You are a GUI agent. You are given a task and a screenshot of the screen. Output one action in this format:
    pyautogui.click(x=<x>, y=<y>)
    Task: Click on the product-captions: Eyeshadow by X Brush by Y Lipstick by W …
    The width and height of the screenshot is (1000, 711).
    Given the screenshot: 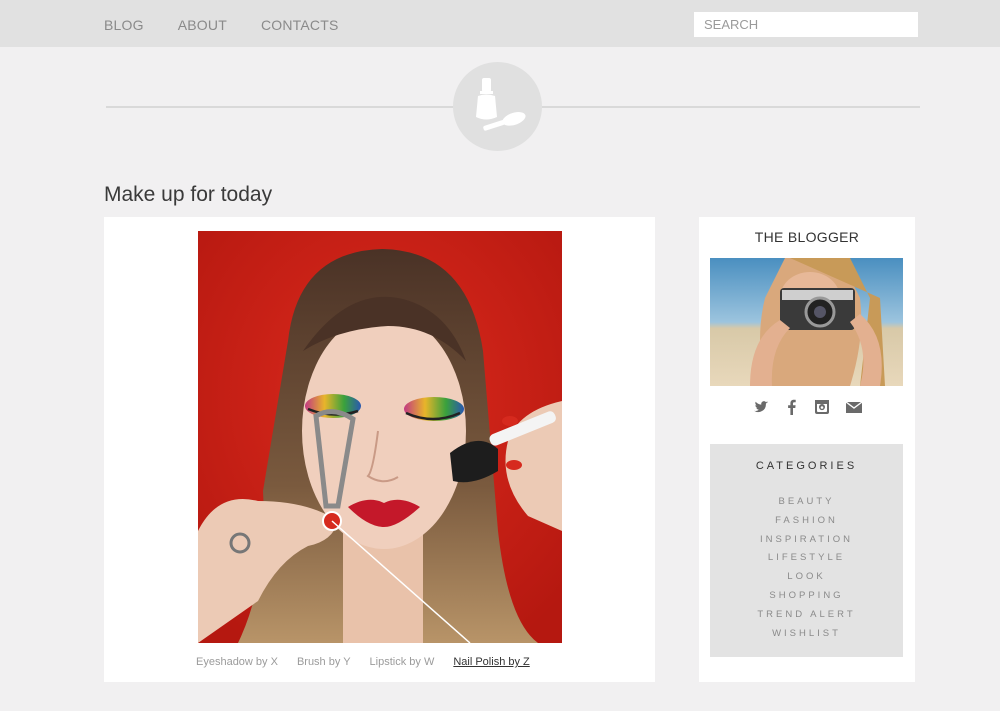 What is the action you would take?
    pyautogui.click(x=363, y=662)
    